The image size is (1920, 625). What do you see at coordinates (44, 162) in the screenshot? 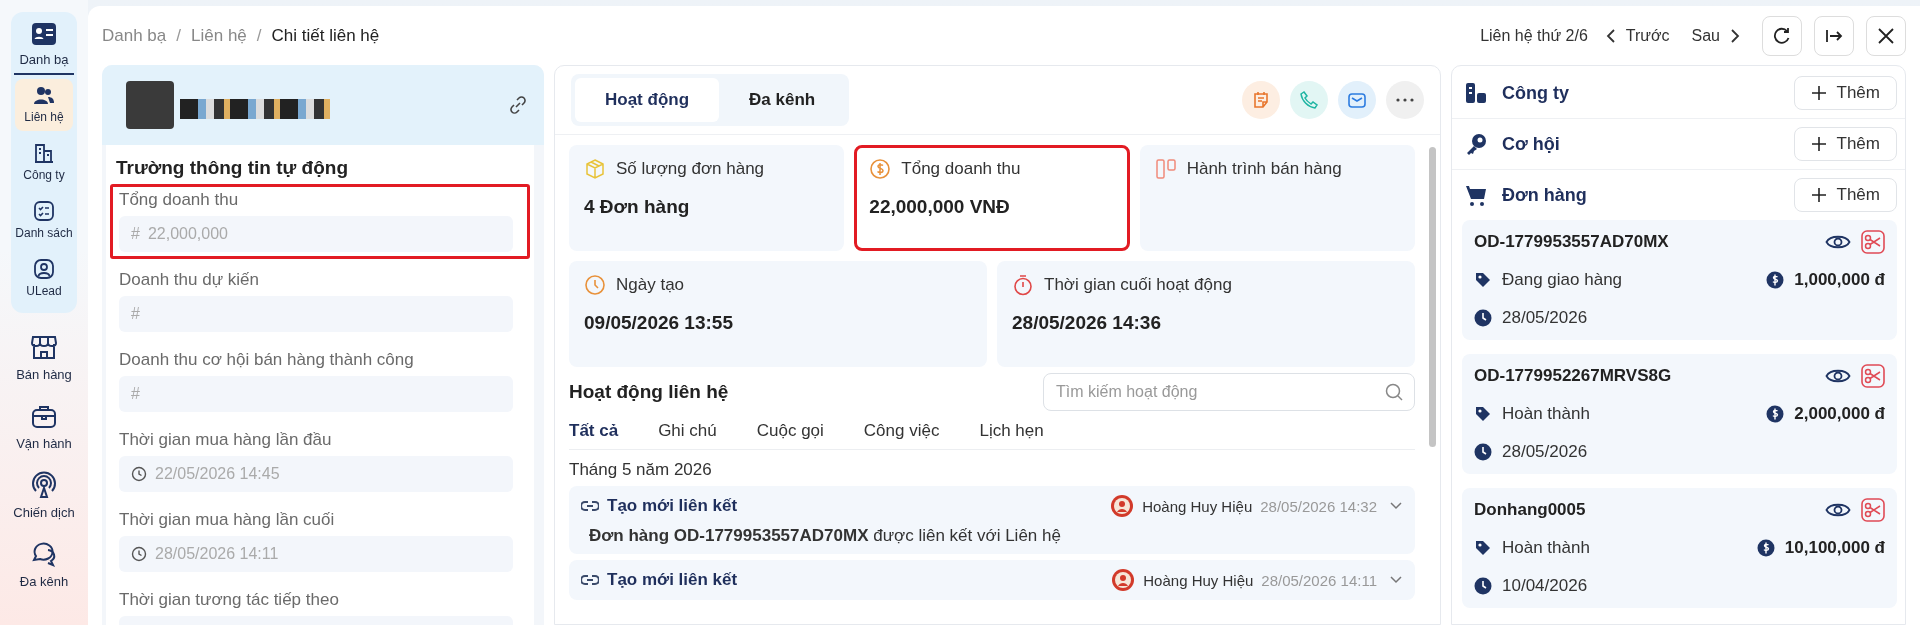
I see `sidebar-item: Công ty` at bounding box center [44, 162].